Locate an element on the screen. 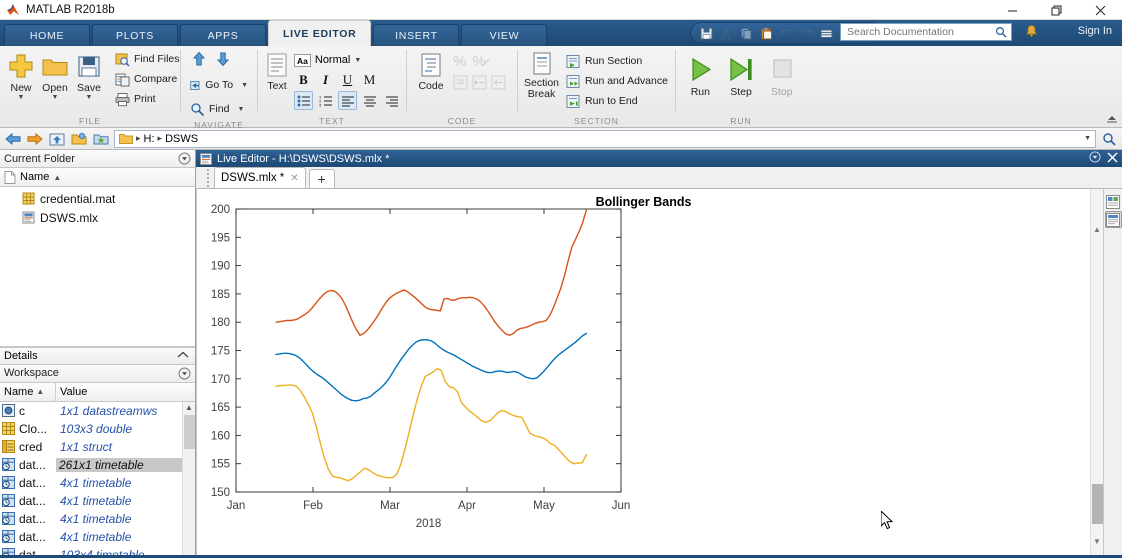  save-icon is located at coordinates (706, 33).